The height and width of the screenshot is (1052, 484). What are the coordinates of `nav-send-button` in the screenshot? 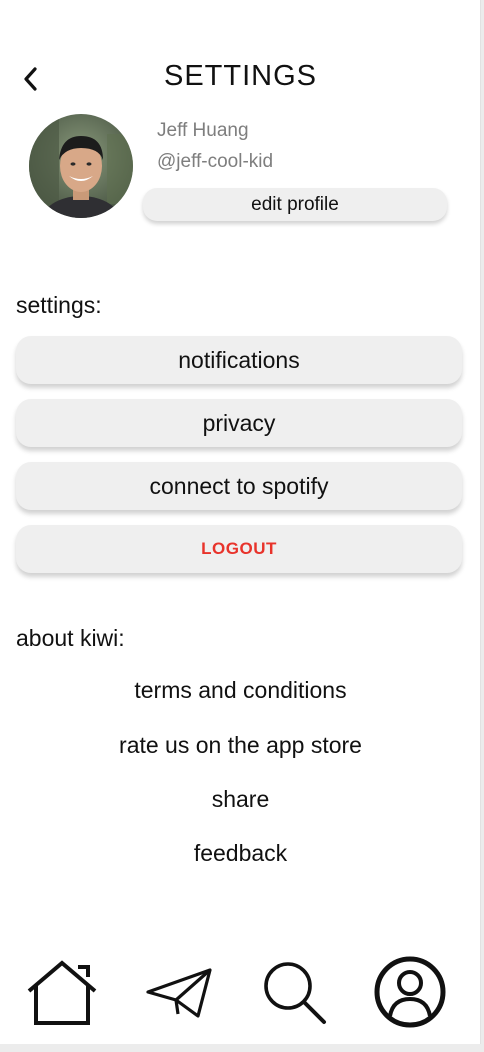 It's located at (178, 992).